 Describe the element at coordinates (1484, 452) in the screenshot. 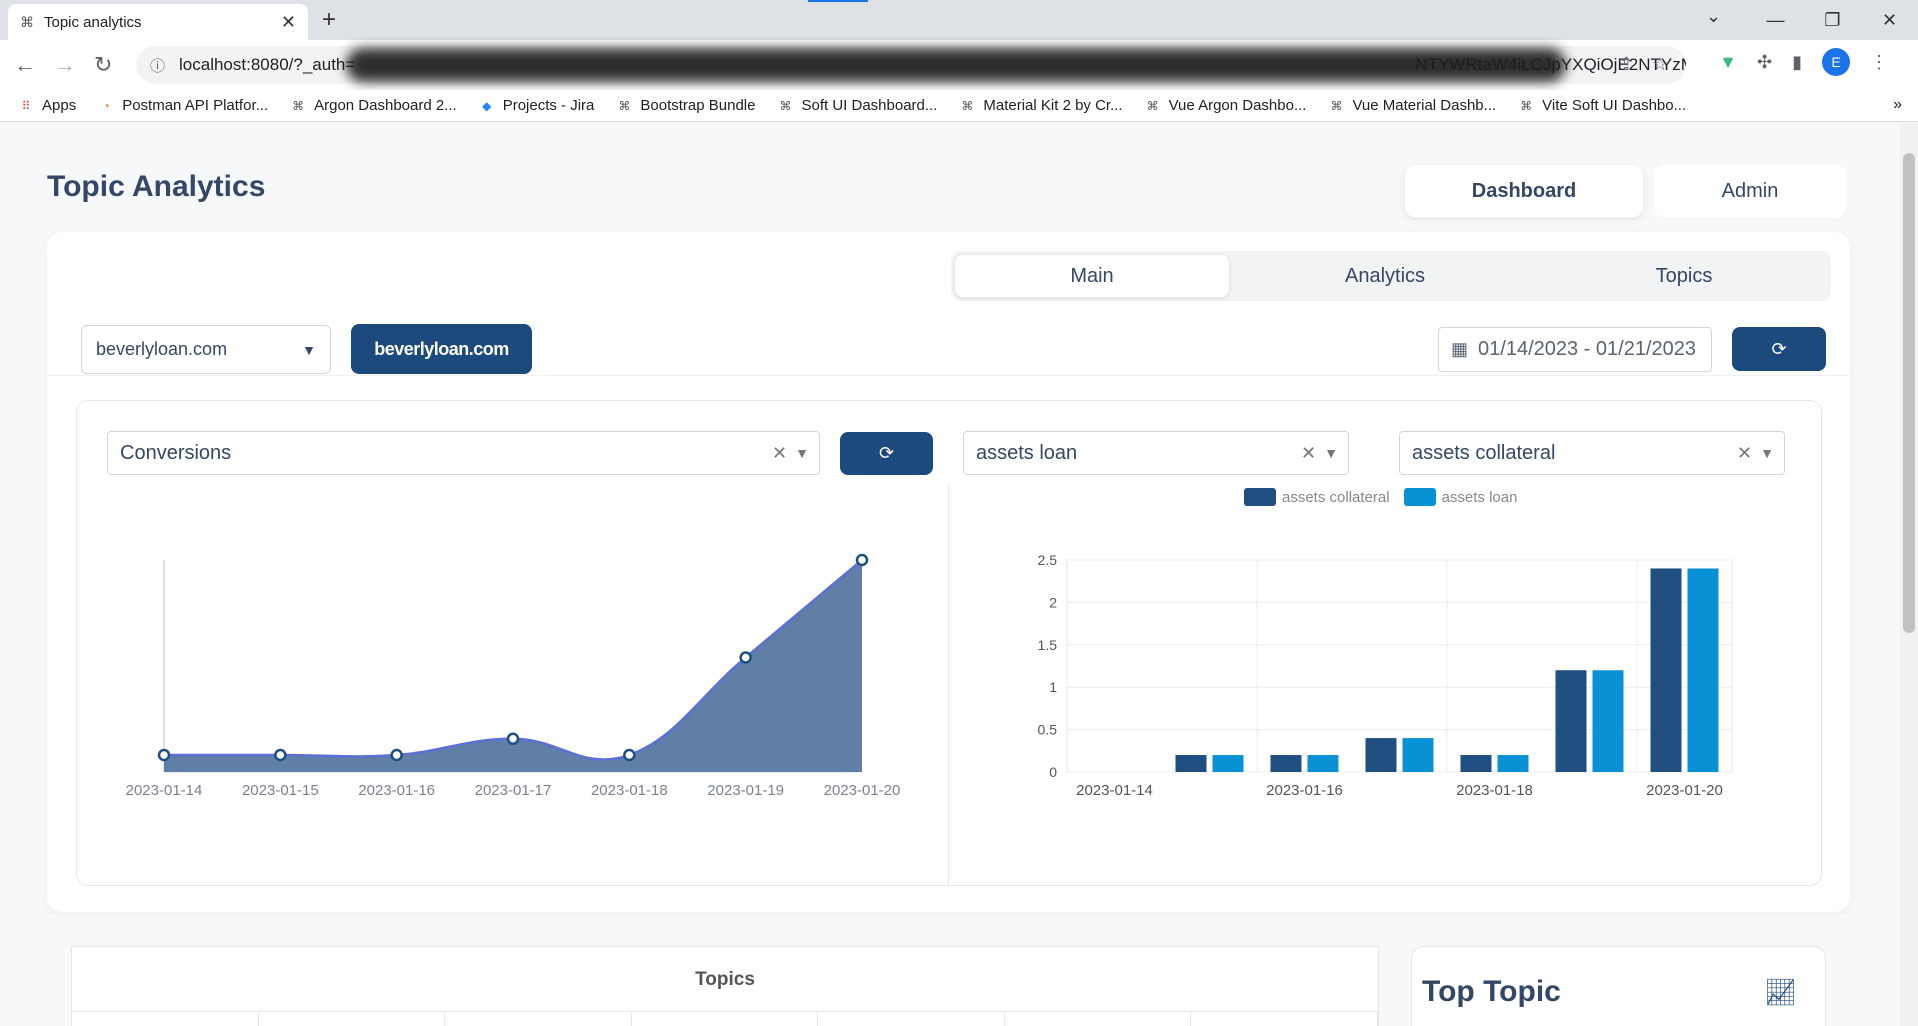

I see `topic-select-b-value: assets collateral` at that location.